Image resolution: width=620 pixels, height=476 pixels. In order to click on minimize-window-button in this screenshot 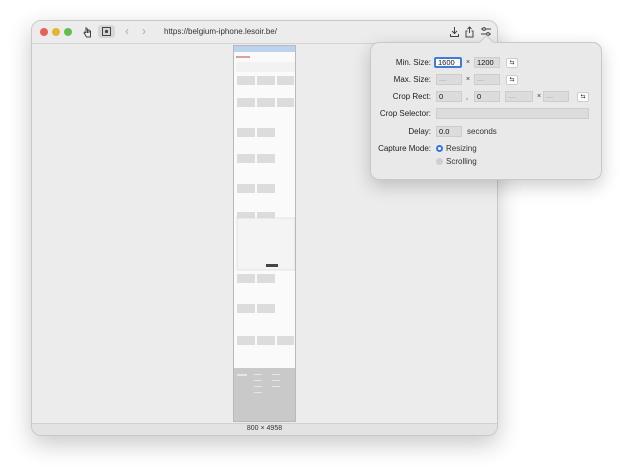, I will do `click(56, 32)`.